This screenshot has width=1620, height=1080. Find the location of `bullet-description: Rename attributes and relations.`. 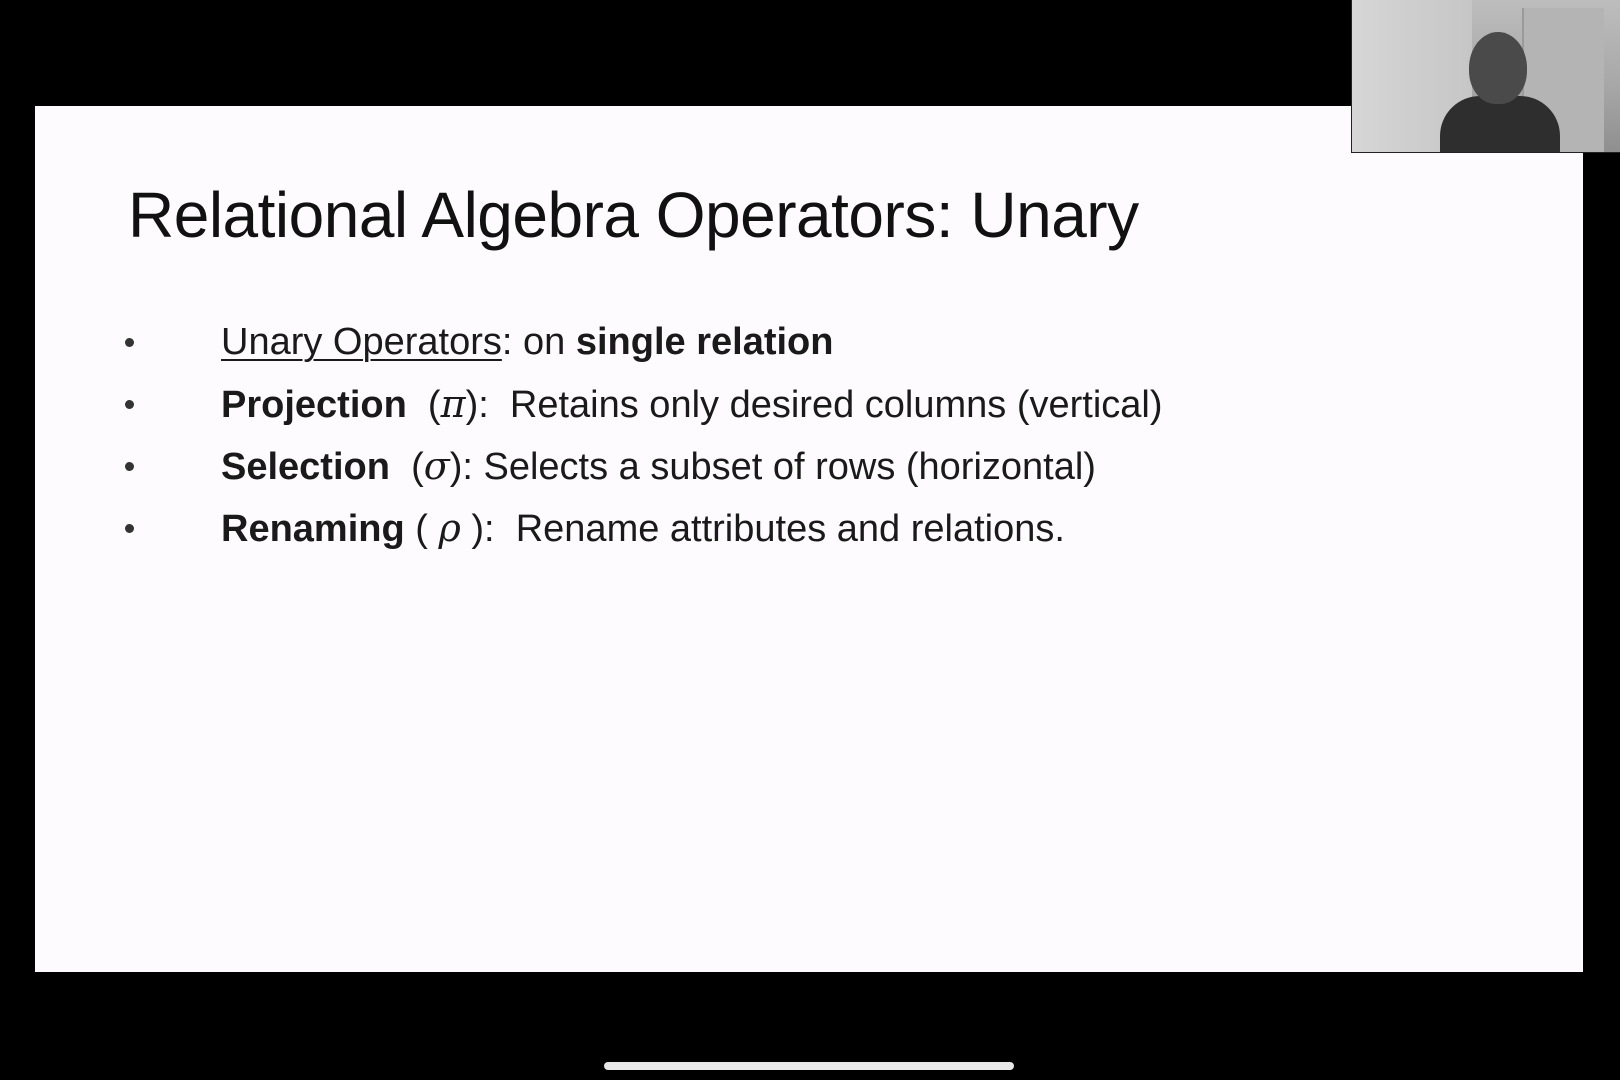

bullet-description: Rename attributes and relations. is located at coordinates (790, 529).